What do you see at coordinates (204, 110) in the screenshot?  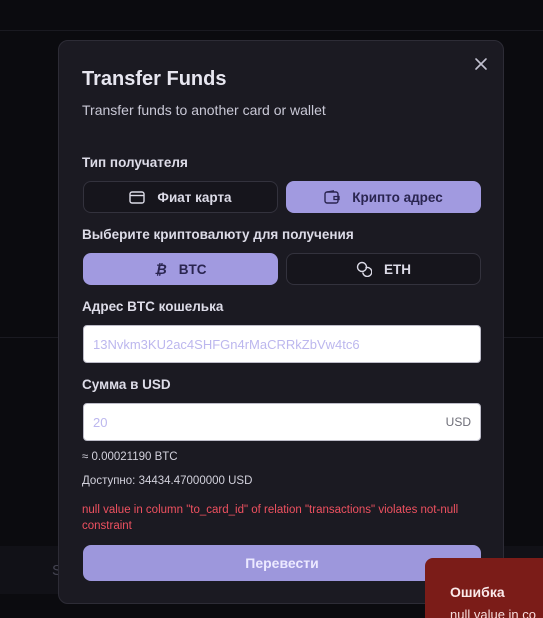 I see `modal-subtitle: Transfer funds to another card or wallet` at bounding box center [204, 110].